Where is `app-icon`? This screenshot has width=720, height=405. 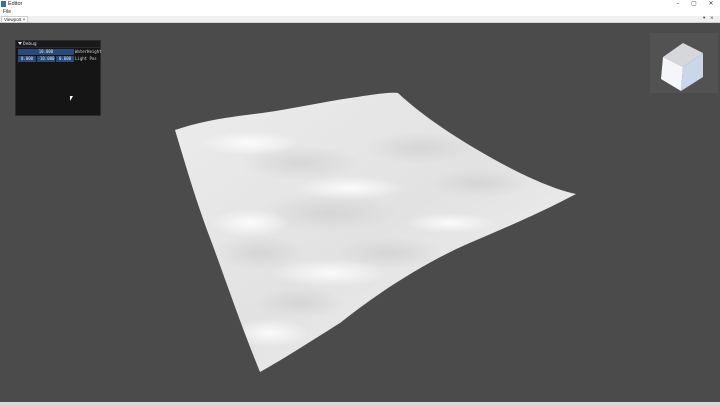 app-icon is located at coordinates (3, 4).